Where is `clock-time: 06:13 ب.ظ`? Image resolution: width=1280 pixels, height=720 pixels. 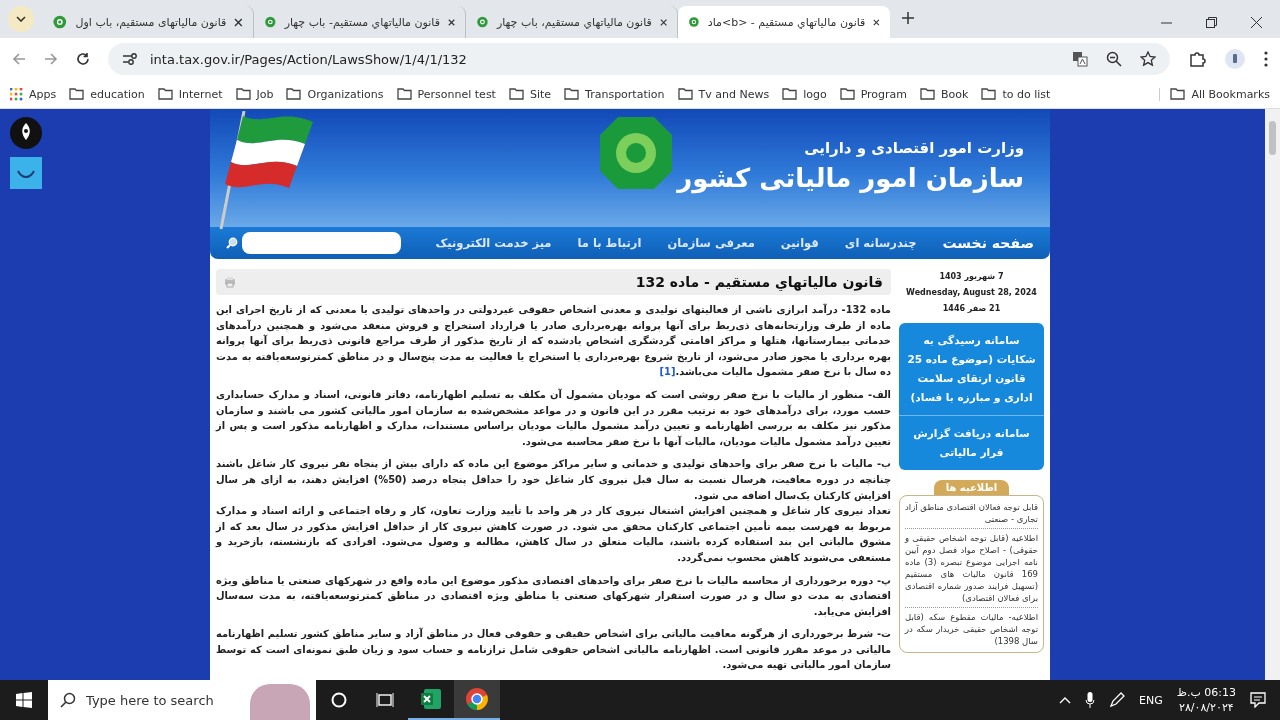
clock-time: 06:13 ب.ظ is located at coordinates (1206, 692).